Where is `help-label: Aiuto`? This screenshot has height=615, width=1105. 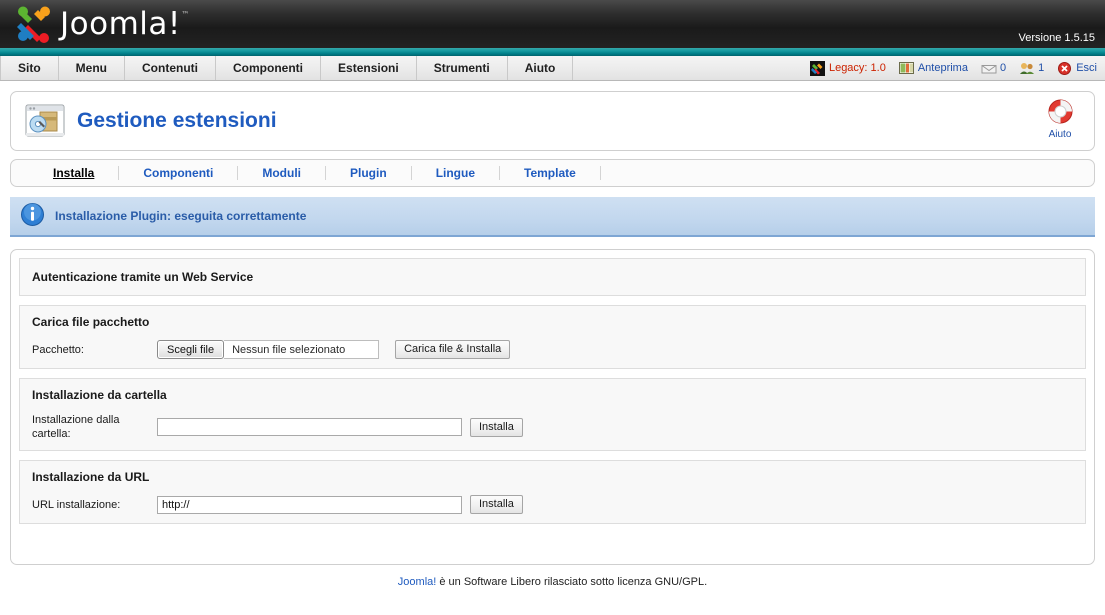 help-label: Aiuto is located at coordinates (1060, 134).